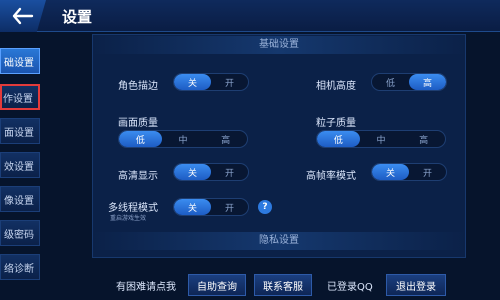  Describe the element at coordinates (140, 139) in the screenshot. I see `quality-low-option: 低` at that location.